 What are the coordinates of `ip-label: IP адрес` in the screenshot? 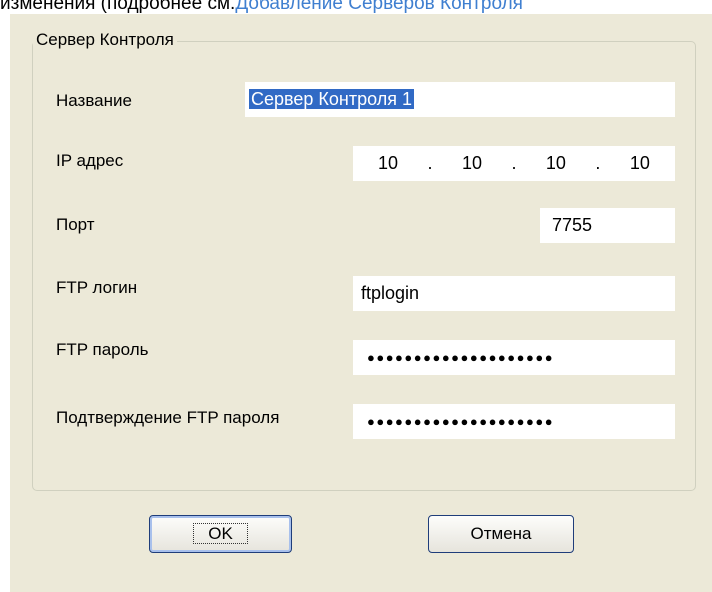 It's located at (90, 160).